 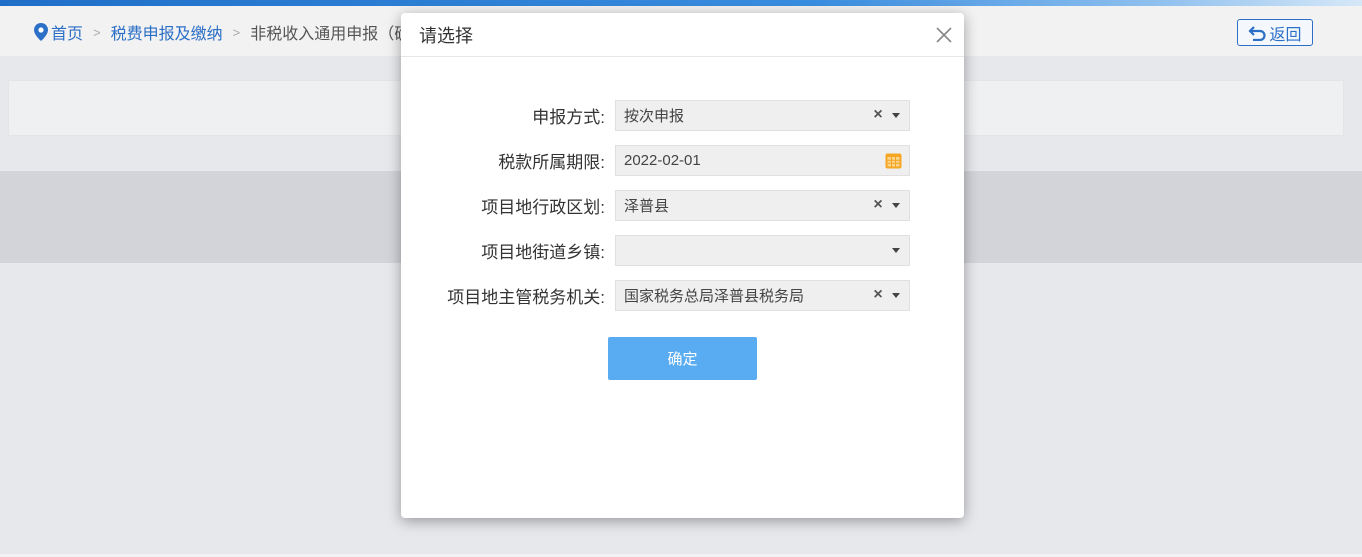 What do you see at coordinates (41, 32) in the screenshot?
I see `location-pin-icon` at bounding box center [41, 32].